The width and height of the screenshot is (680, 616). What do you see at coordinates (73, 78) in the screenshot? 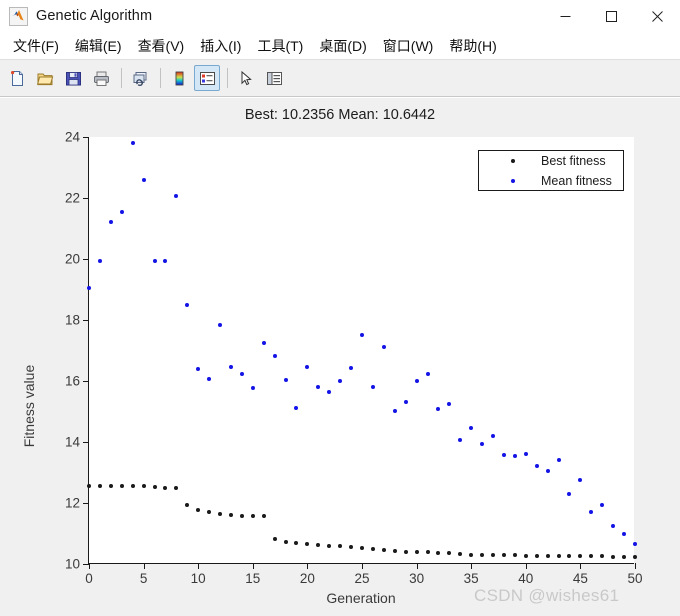
I see `save-figure-icon` at bounding box center [73, 78].